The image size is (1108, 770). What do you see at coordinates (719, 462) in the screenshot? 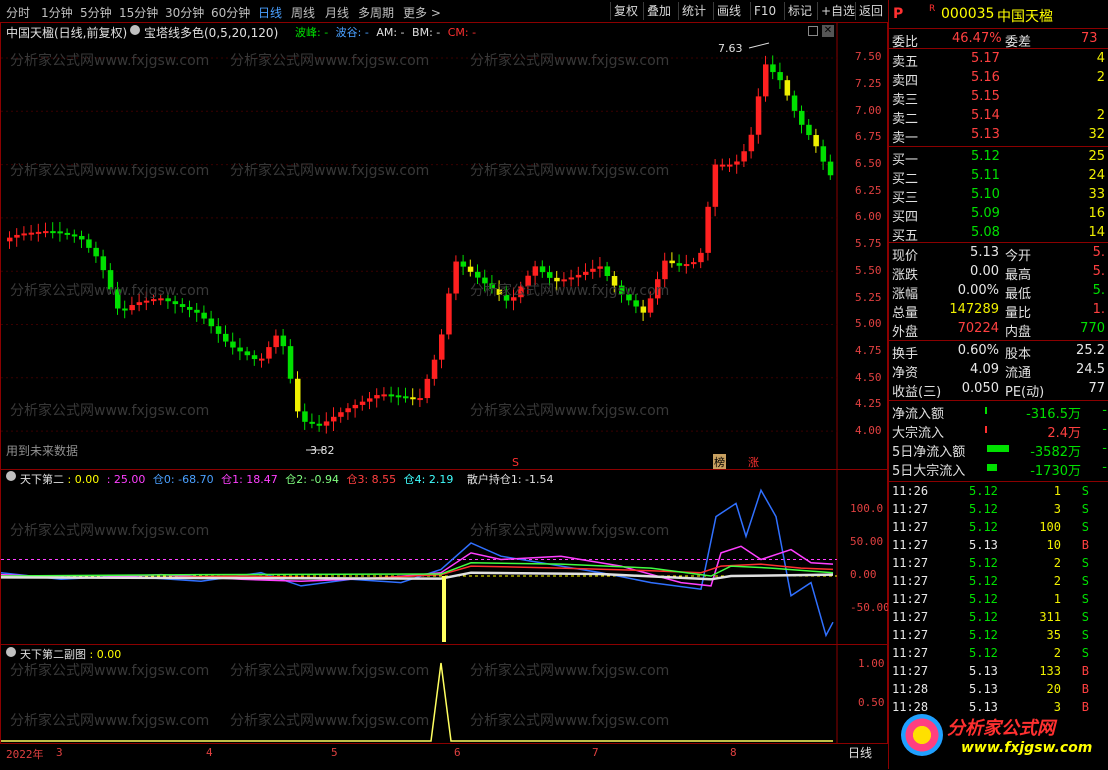
I see `rank-badge: 榜` at bounding box center [719, 462].